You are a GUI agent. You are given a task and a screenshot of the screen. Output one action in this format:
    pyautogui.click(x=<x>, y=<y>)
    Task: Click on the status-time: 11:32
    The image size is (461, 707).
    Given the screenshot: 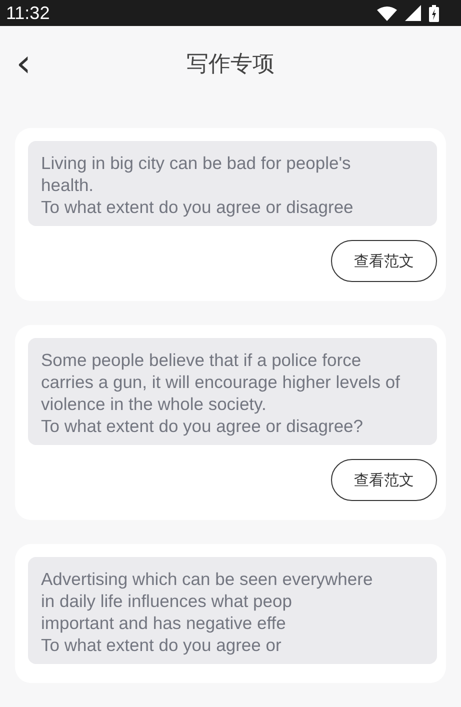 What is the action you would take?
    pyautogui.click(x=28, y=13)
    